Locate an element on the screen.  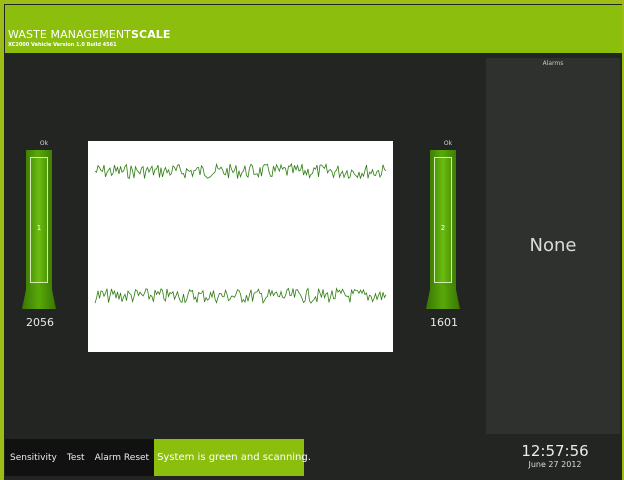
sensor-2-level-fill is located at coordinates (443, 220).